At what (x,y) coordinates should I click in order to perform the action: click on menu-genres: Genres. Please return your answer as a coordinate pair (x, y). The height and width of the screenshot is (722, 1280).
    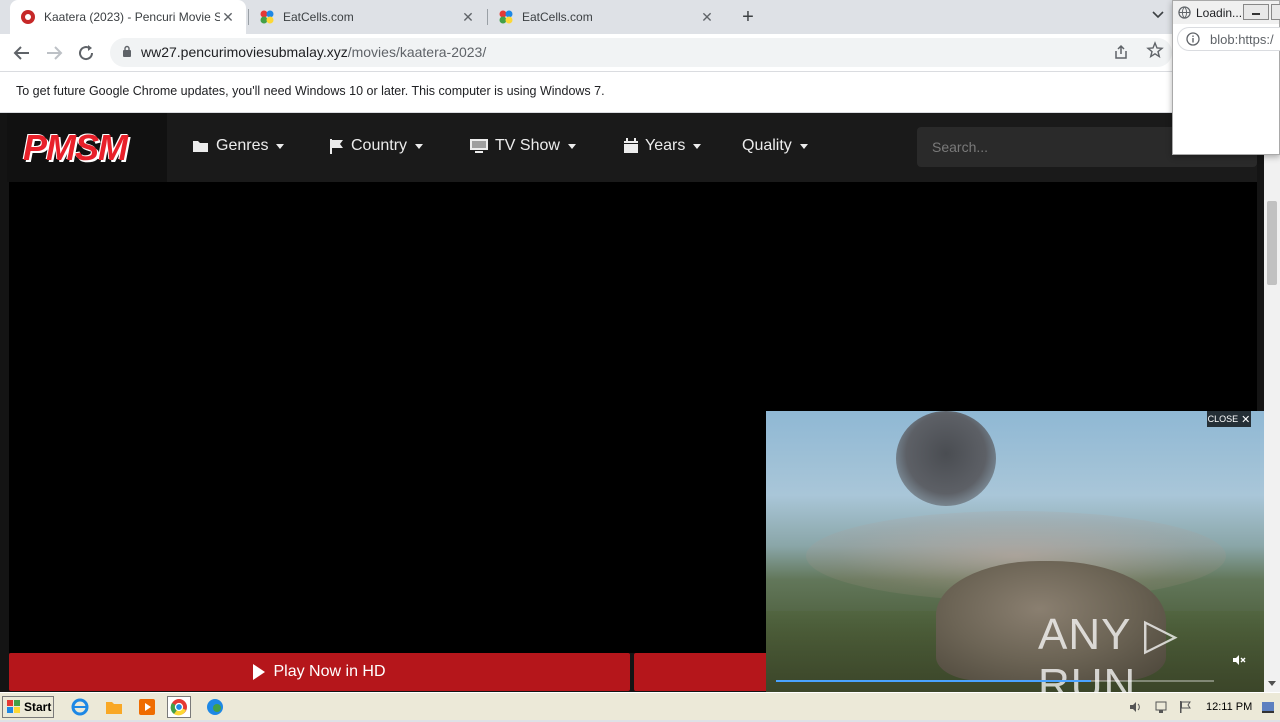
    Looking at the image, I should click on (238, 146).